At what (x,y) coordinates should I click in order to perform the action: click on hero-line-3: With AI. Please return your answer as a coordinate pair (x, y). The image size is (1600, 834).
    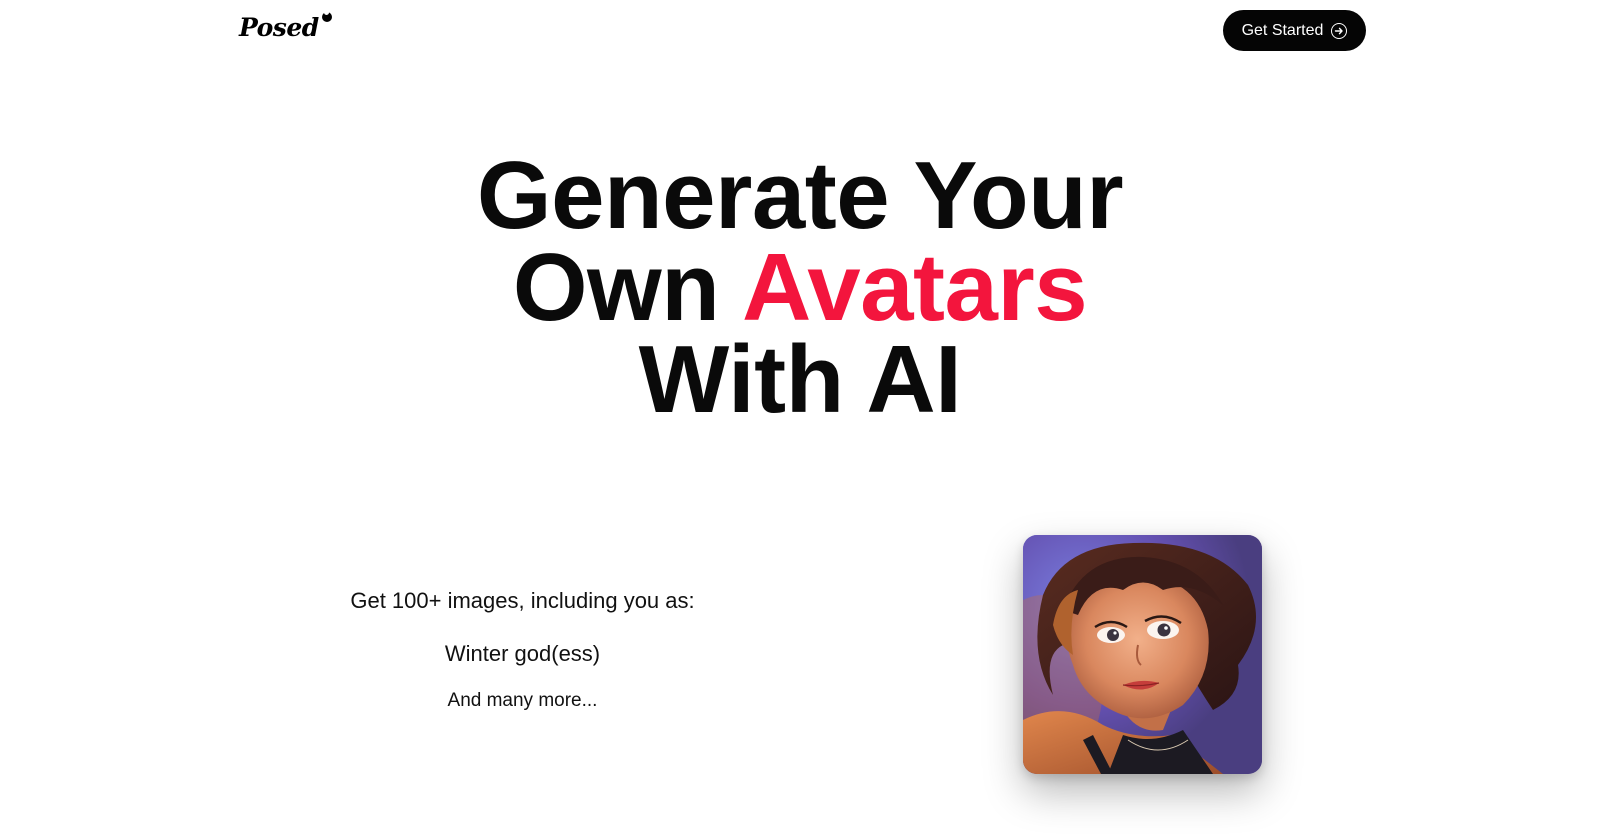
    Looking at the image, I should click on (800, 379).